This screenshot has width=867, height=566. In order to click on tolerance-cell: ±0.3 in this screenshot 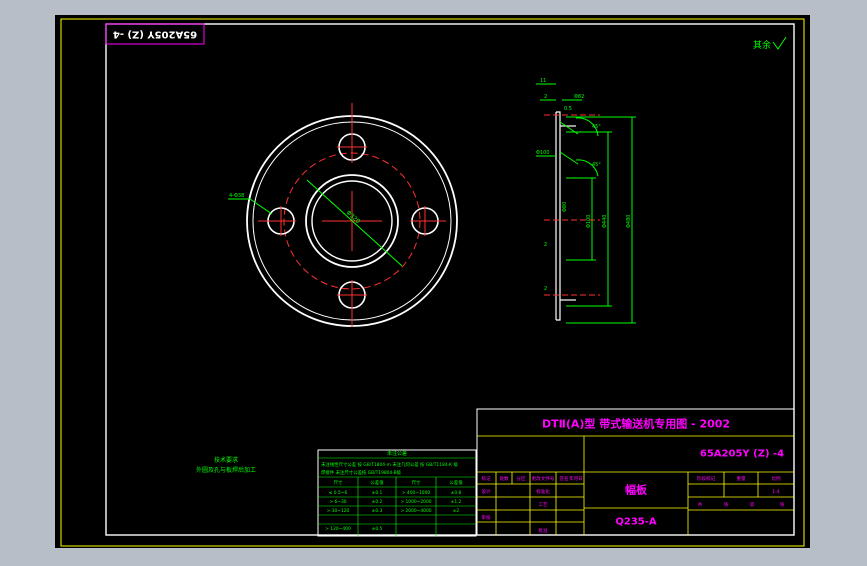, I will do `click(377, 511)`.